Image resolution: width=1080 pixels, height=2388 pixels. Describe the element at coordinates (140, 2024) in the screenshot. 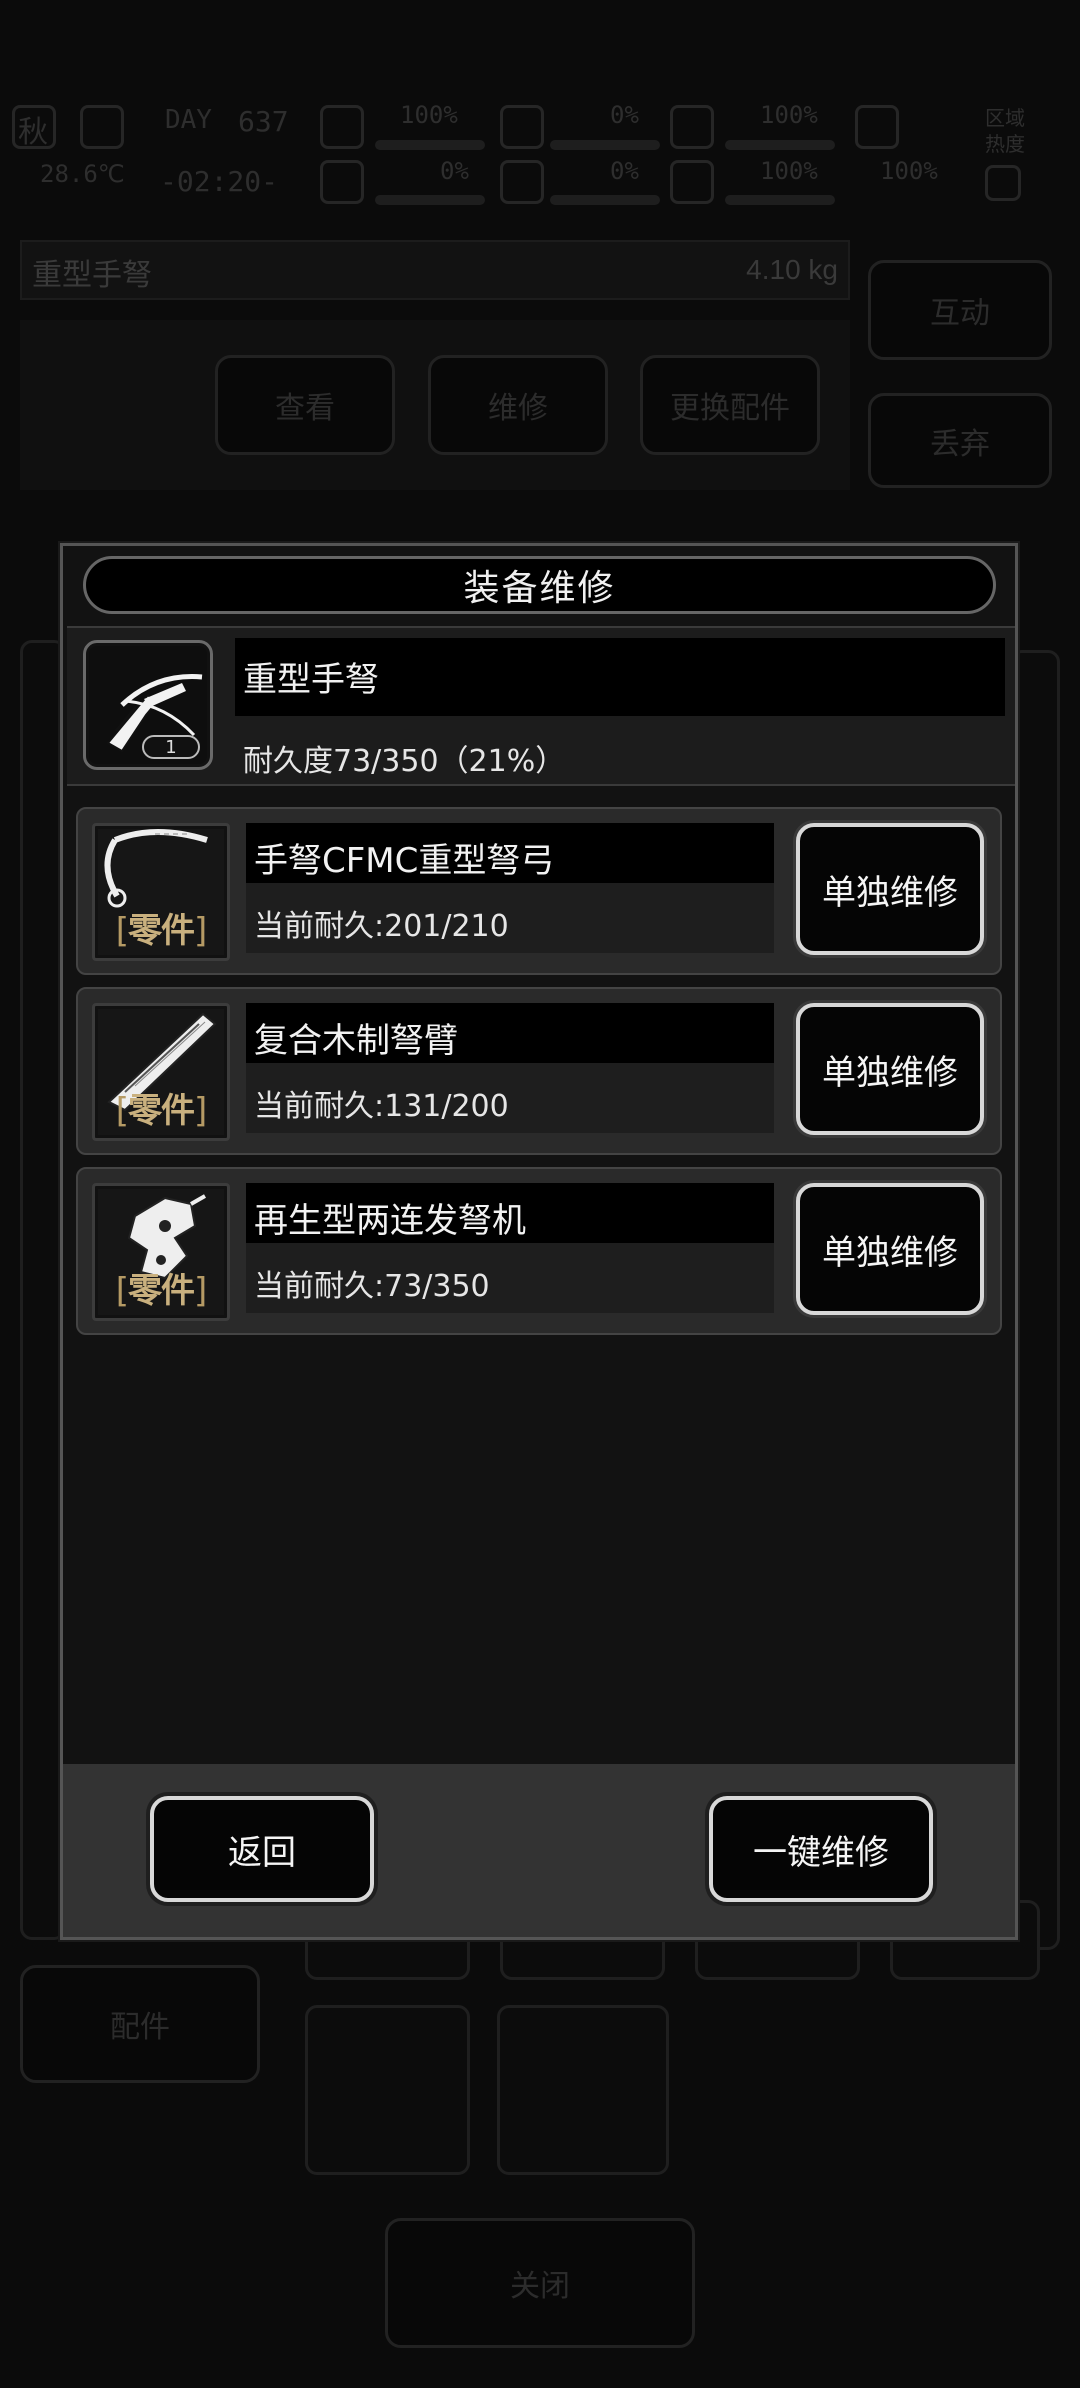

I see `parts-tab: 配件` at that location.